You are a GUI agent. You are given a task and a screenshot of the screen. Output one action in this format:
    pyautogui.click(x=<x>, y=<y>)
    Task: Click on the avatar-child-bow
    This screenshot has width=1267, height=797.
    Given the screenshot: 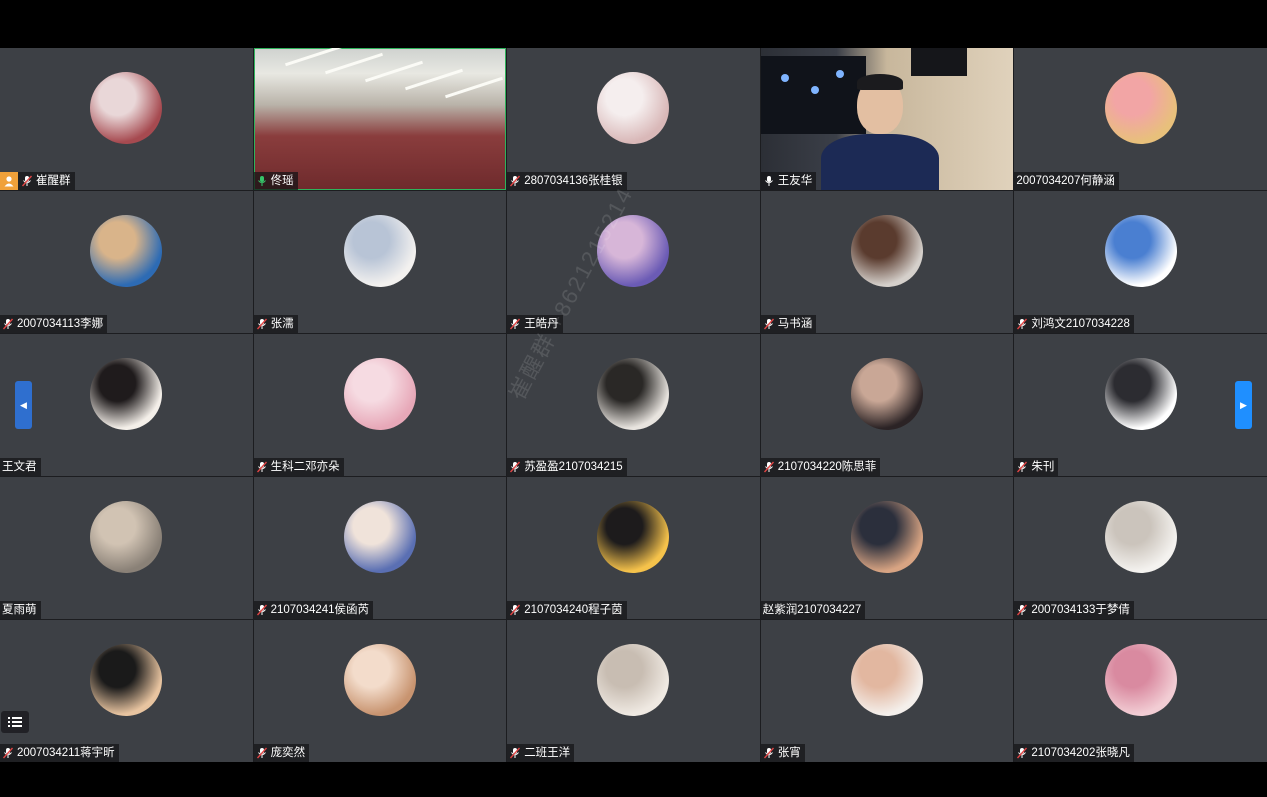 What is the action you would take?
    pyautogui.click(x=887, y=537)
    